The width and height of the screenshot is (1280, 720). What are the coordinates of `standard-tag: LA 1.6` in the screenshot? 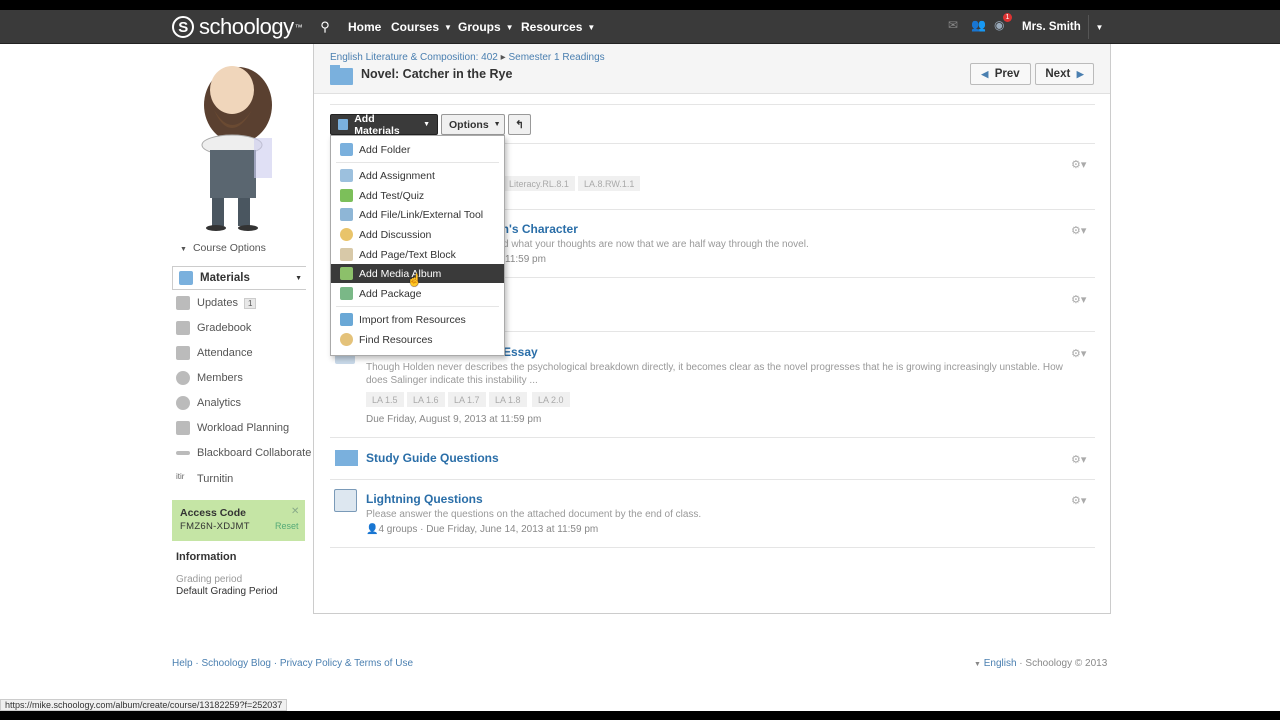 It's located at (426, 399).